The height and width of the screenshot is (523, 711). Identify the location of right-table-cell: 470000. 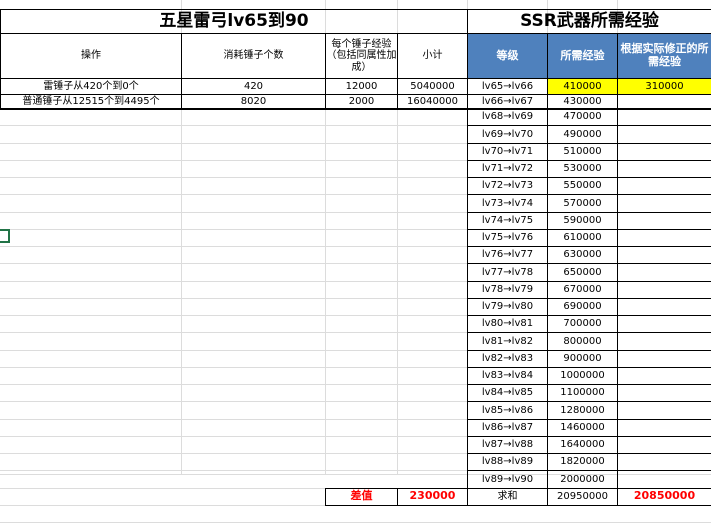
(582, 117).